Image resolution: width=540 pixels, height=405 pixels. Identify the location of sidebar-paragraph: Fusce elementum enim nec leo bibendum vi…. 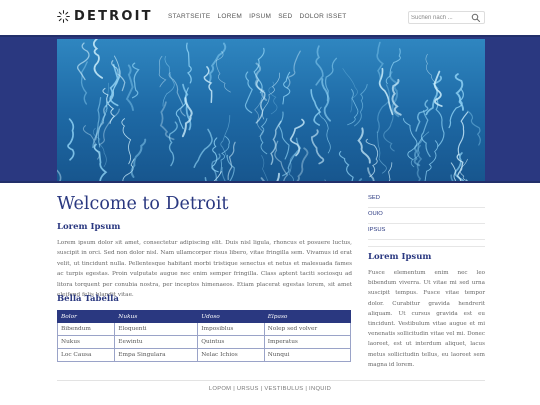
(426, 319).